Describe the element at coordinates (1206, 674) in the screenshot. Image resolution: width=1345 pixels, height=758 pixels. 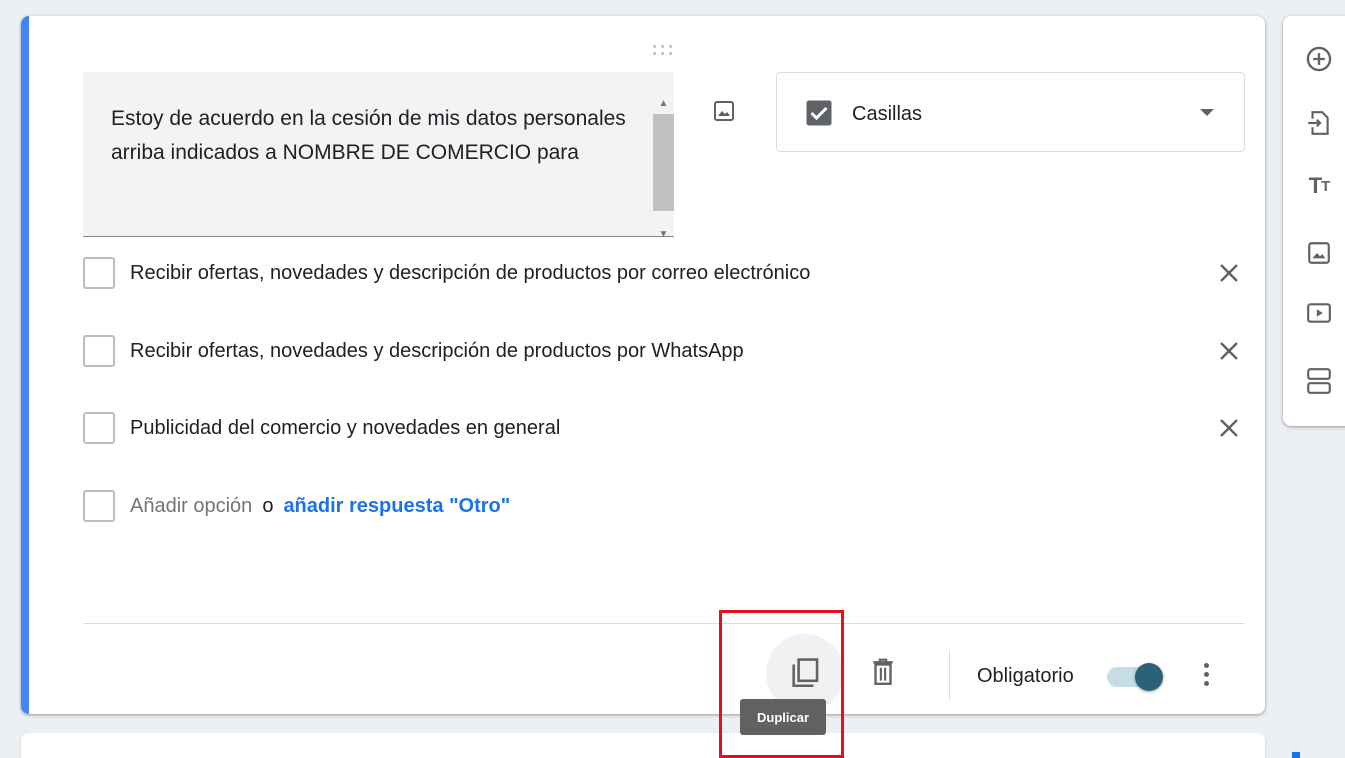
I see `more-options-button` at that location.